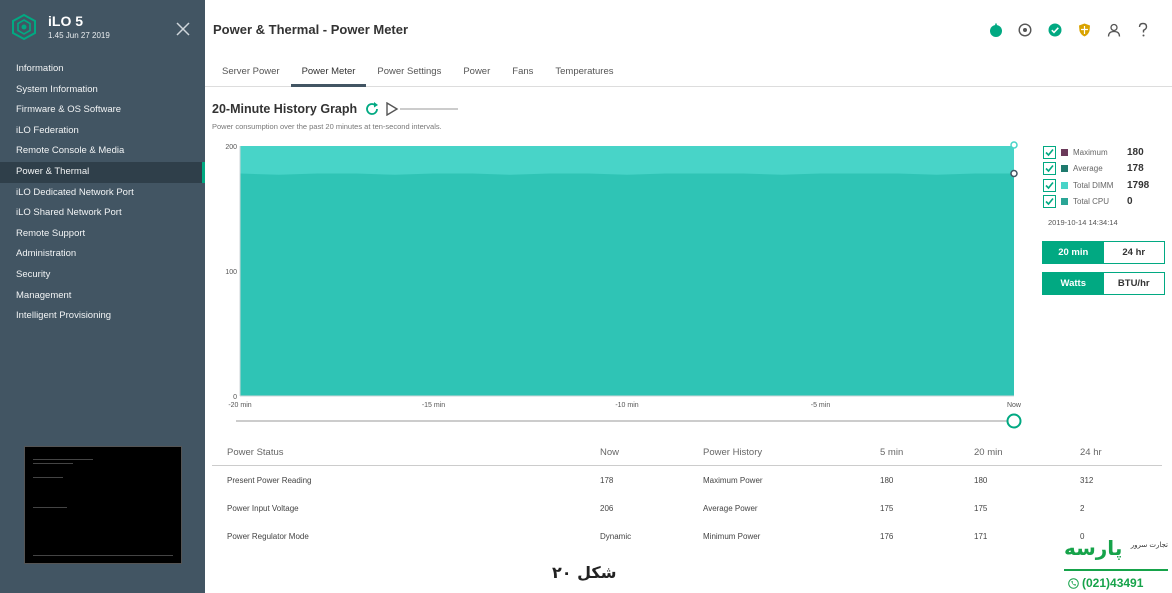 The width and height of the screenshot is (1172, 593). Describe the element at coordinates (892, 452) in the screenshot. I see `col-header-5min: 5 min` at that location.